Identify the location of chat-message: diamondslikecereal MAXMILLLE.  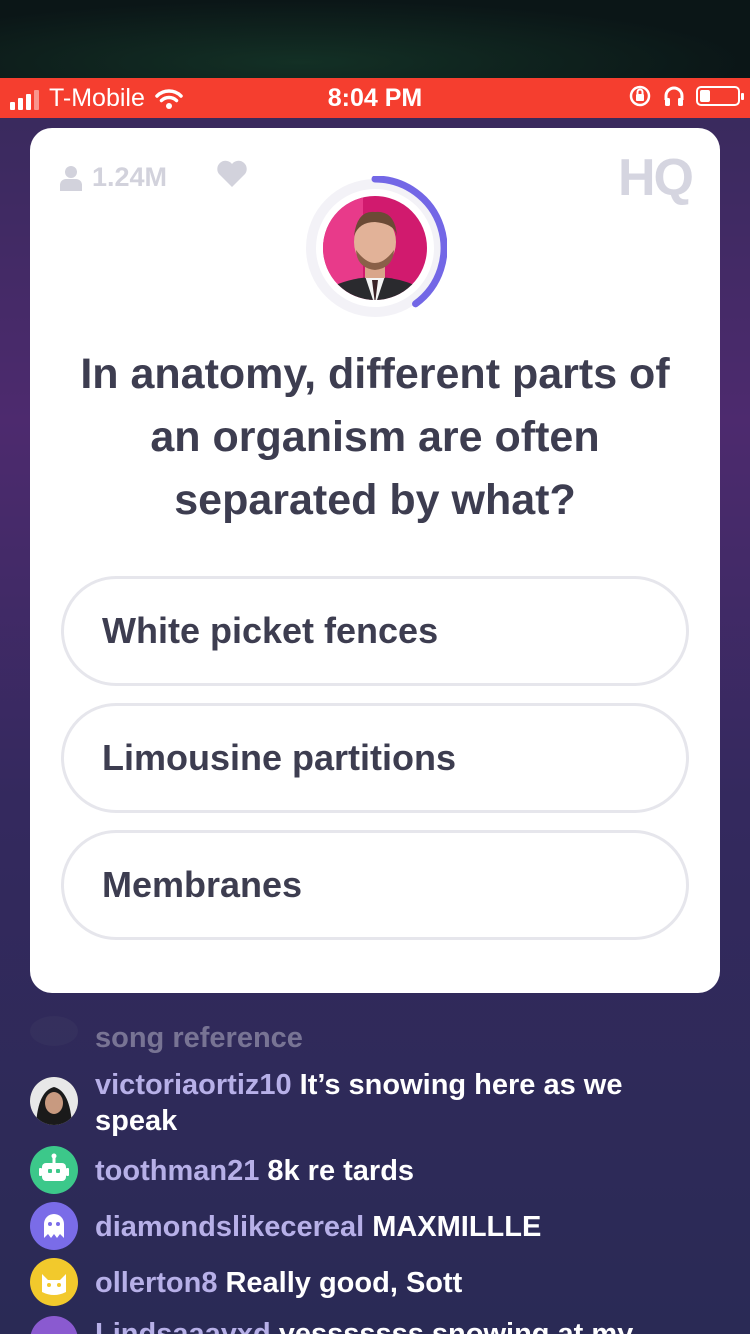
(400, 1227).